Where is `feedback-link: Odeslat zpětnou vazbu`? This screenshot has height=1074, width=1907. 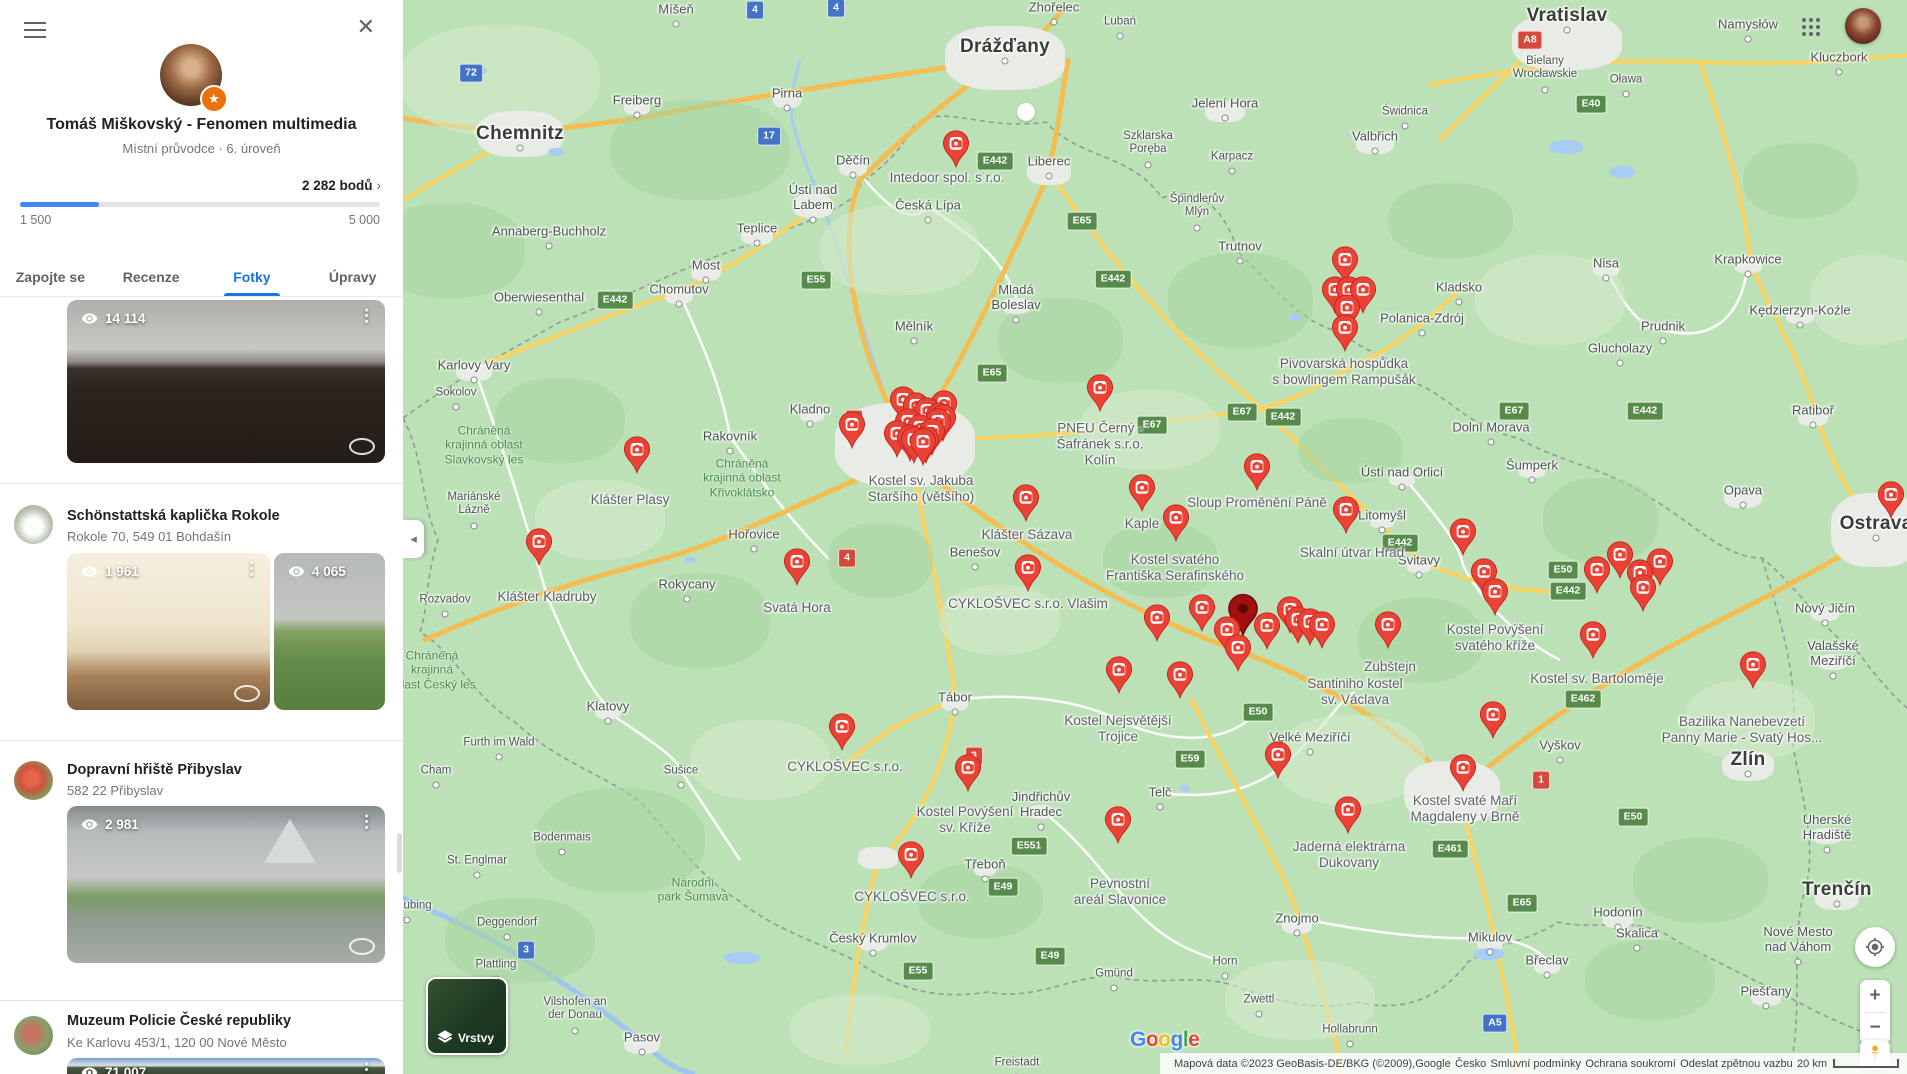
feedback-link: Odeslat zpětnou vazbu is located at coordinates (1736, 1064).